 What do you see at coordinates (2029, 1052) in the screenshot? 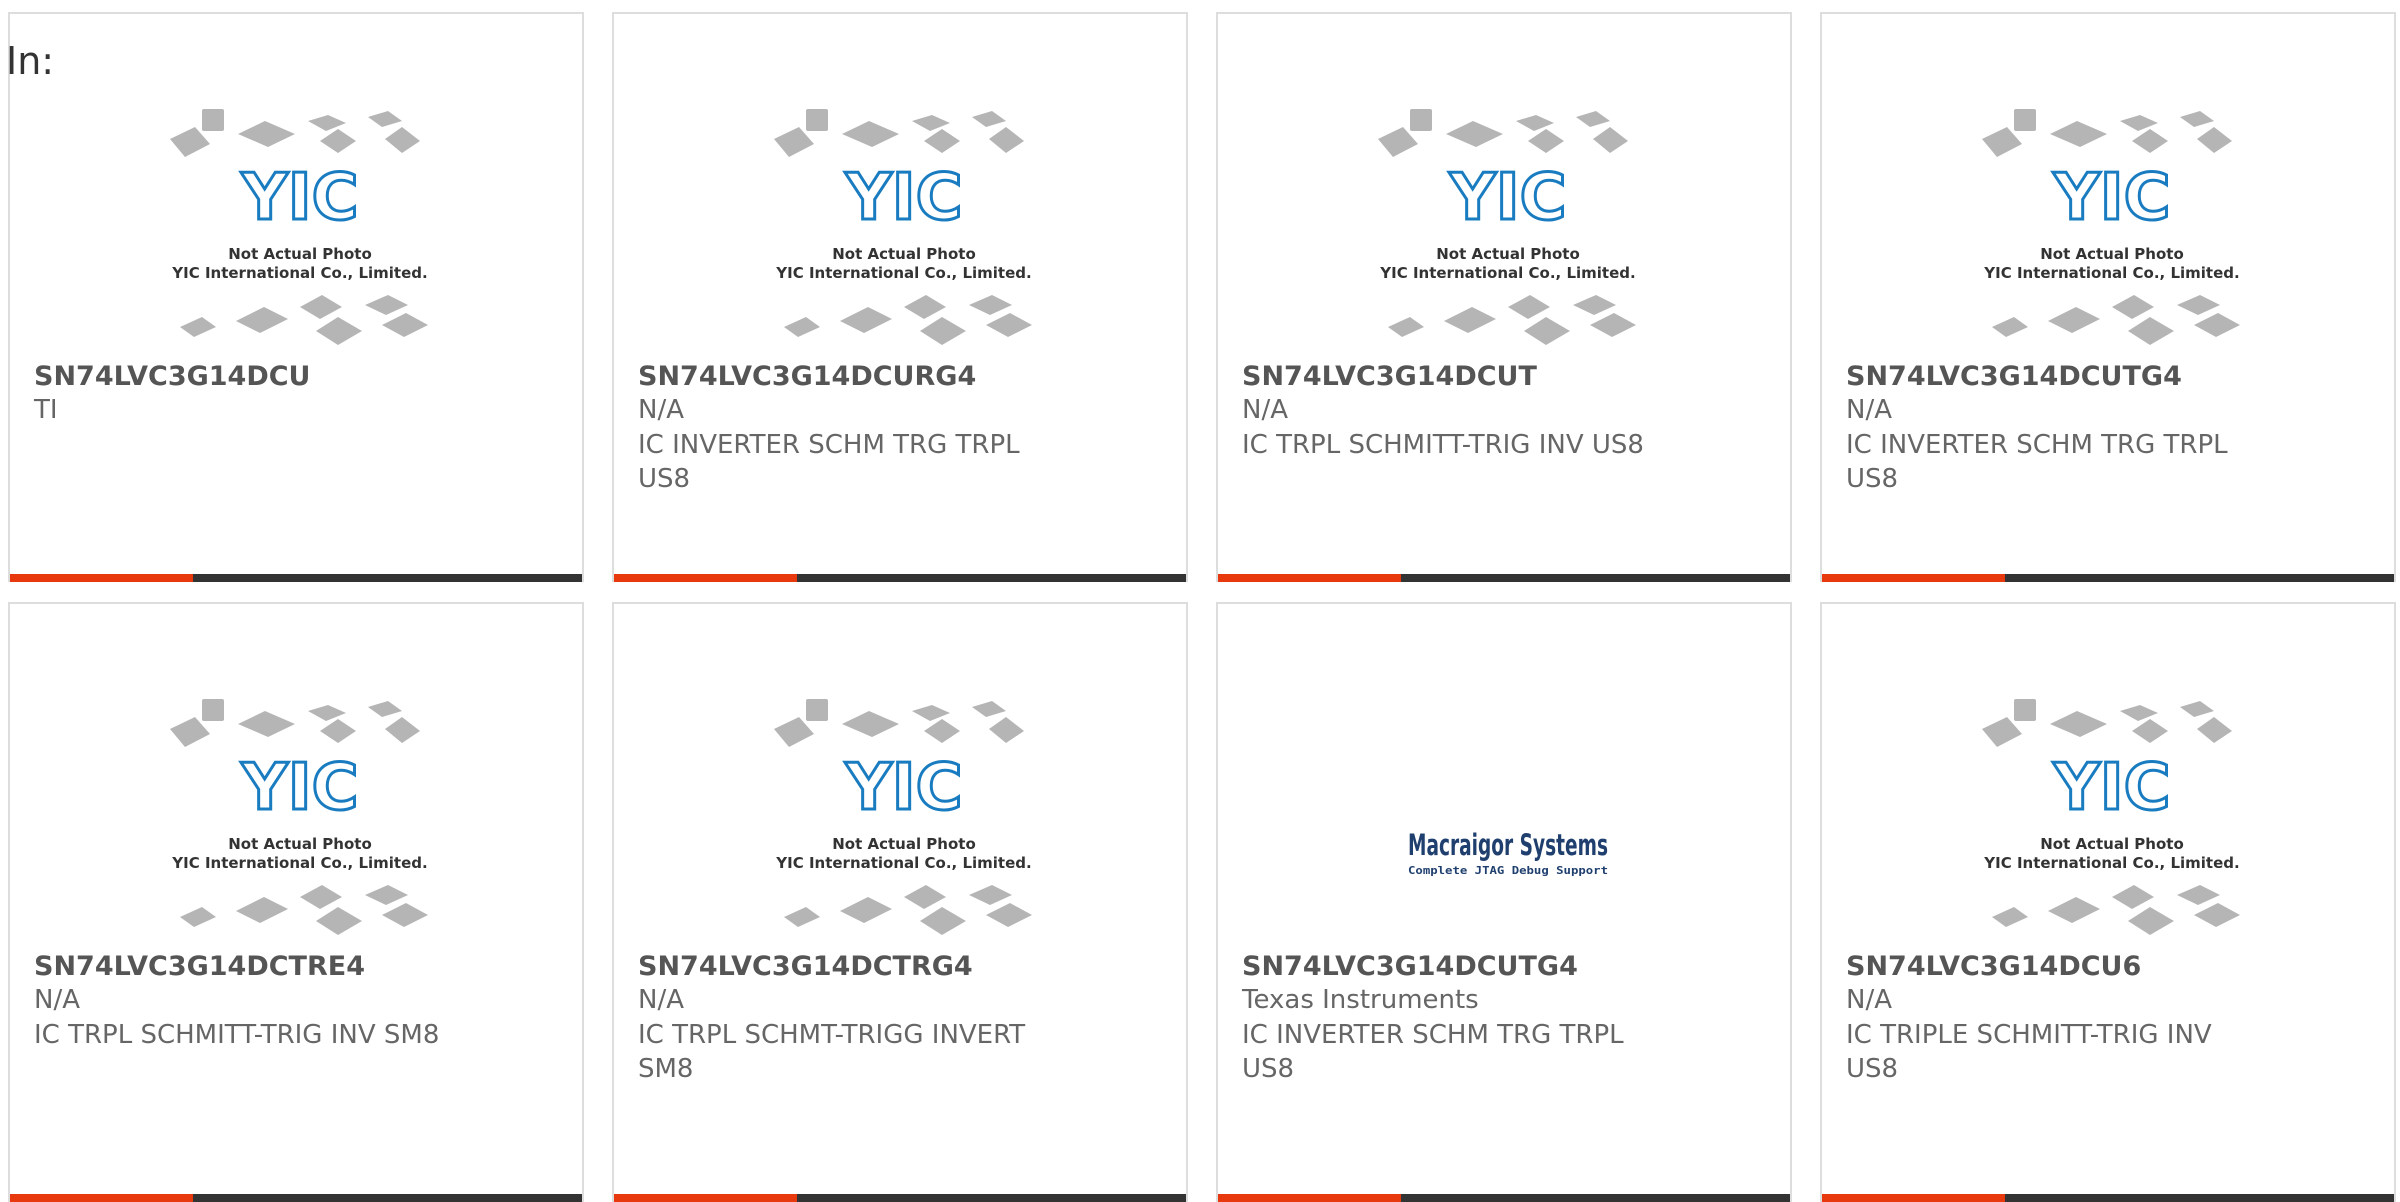
I see `description: IC TRIPLE SCHMITT-TRIG INV US8` at bounding box center [2029, 1052].